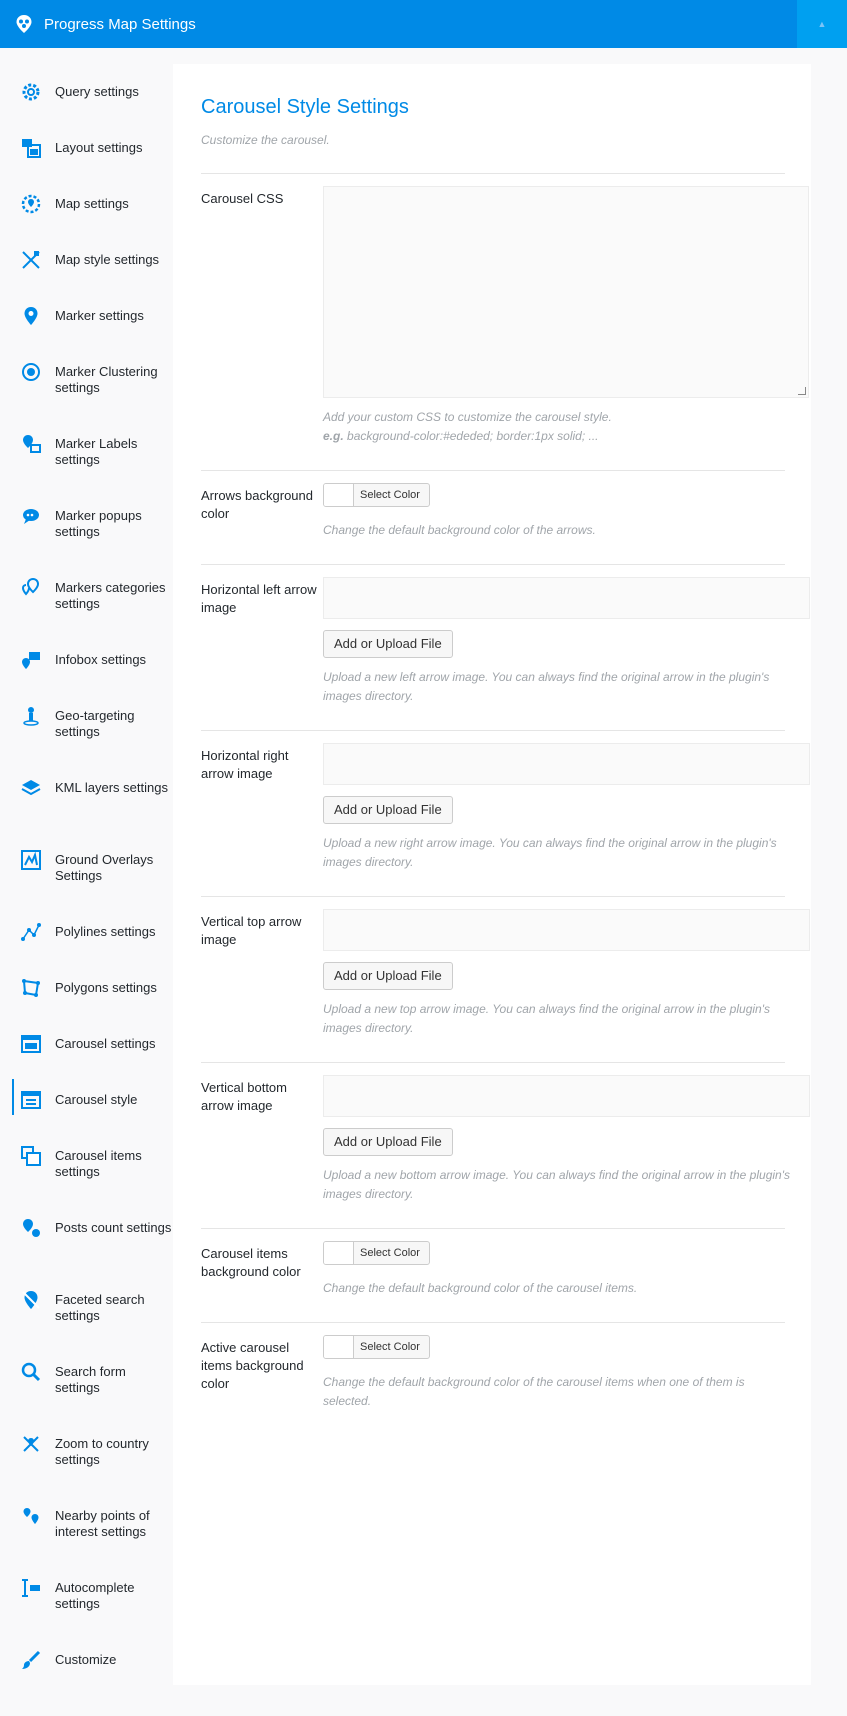  I want to click on polygon-icon, so click(31, 988).